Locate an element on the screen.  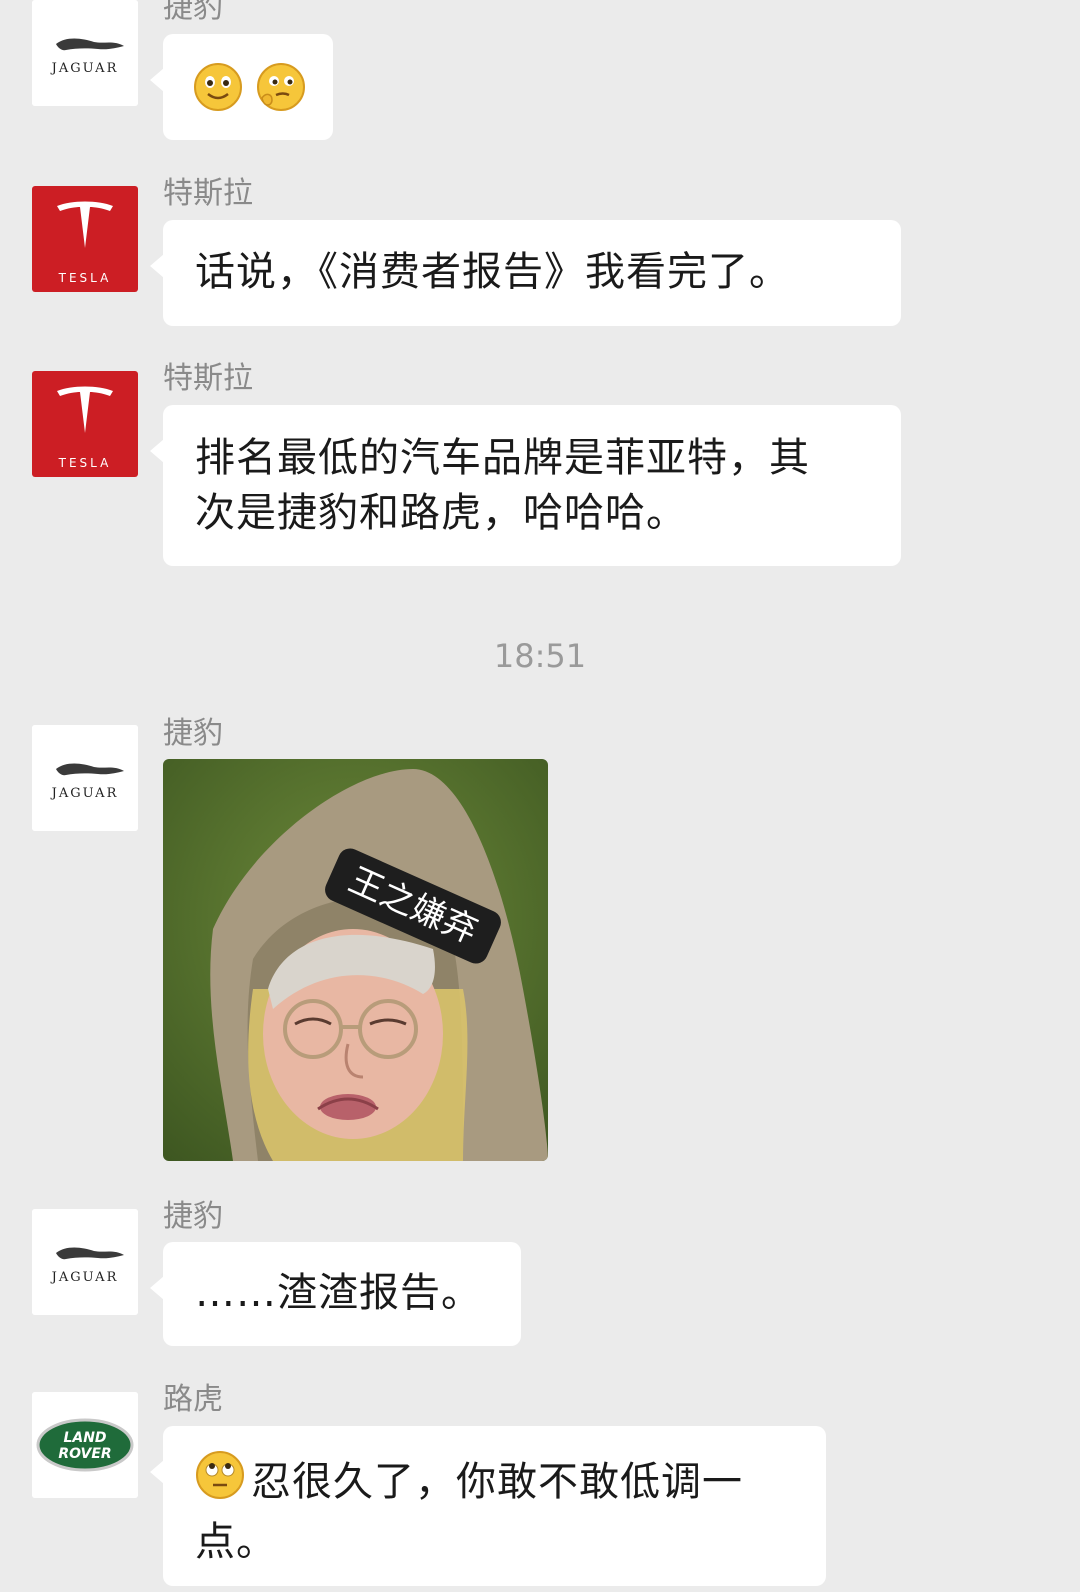
message-text-line: 忍很久了，你敢不敢低调一 is located at coordinates (497, 1482).